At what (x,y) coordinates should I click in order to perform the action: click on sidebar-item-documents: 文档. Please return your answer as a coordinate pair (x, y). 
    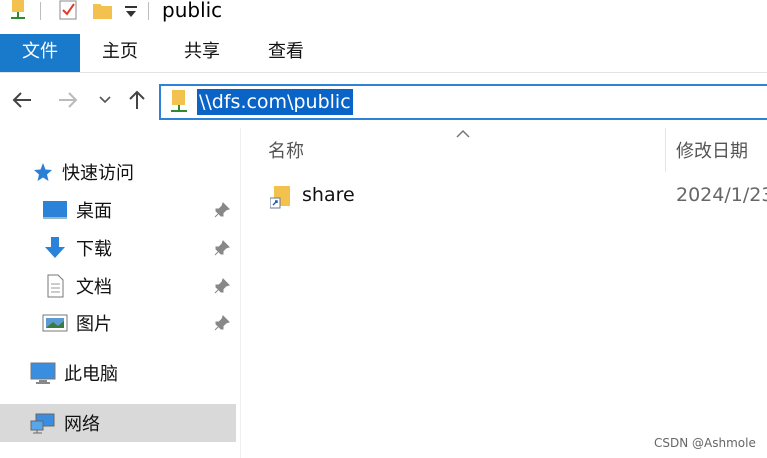
    Looking at the image, I should click on (77, 286).